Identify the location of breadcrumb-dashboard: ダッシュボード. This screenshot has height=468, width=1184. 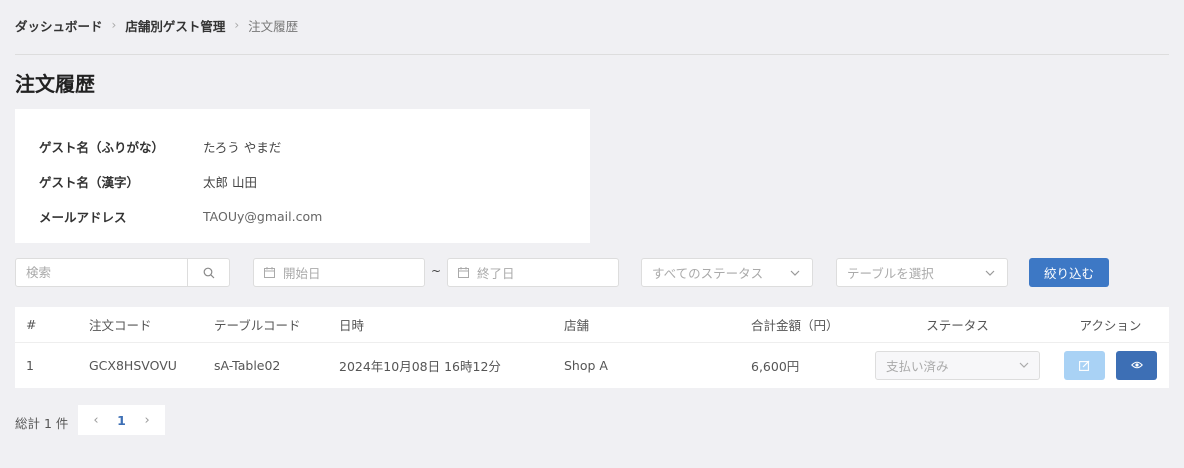
(59, 25).